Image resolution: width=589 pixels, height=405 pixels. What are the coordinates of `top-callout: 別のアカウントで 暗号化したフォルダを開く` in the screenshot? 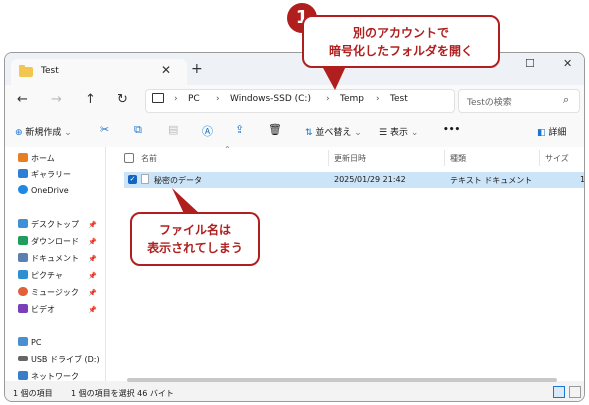 It's located at (401, 41).